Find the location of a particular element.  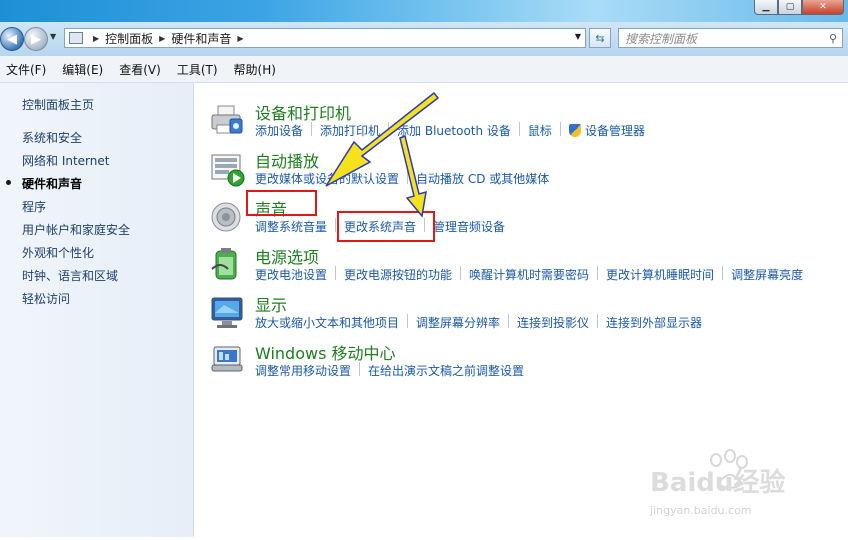

watermark-url: jingyan.baidu.com is located at coordinates (701, 510).